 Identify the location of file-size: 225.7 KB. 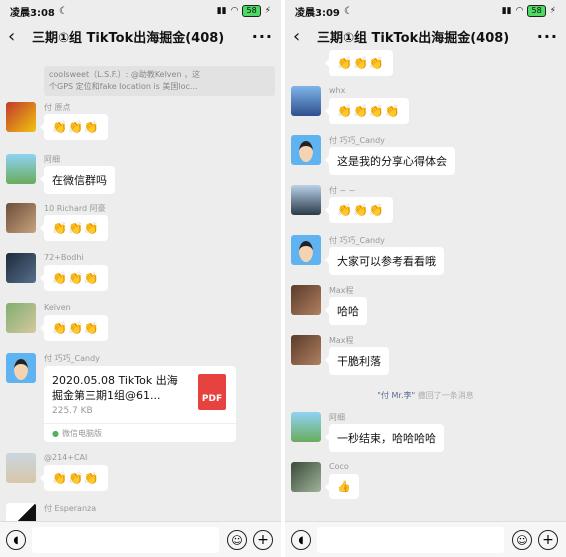
(72, 411).